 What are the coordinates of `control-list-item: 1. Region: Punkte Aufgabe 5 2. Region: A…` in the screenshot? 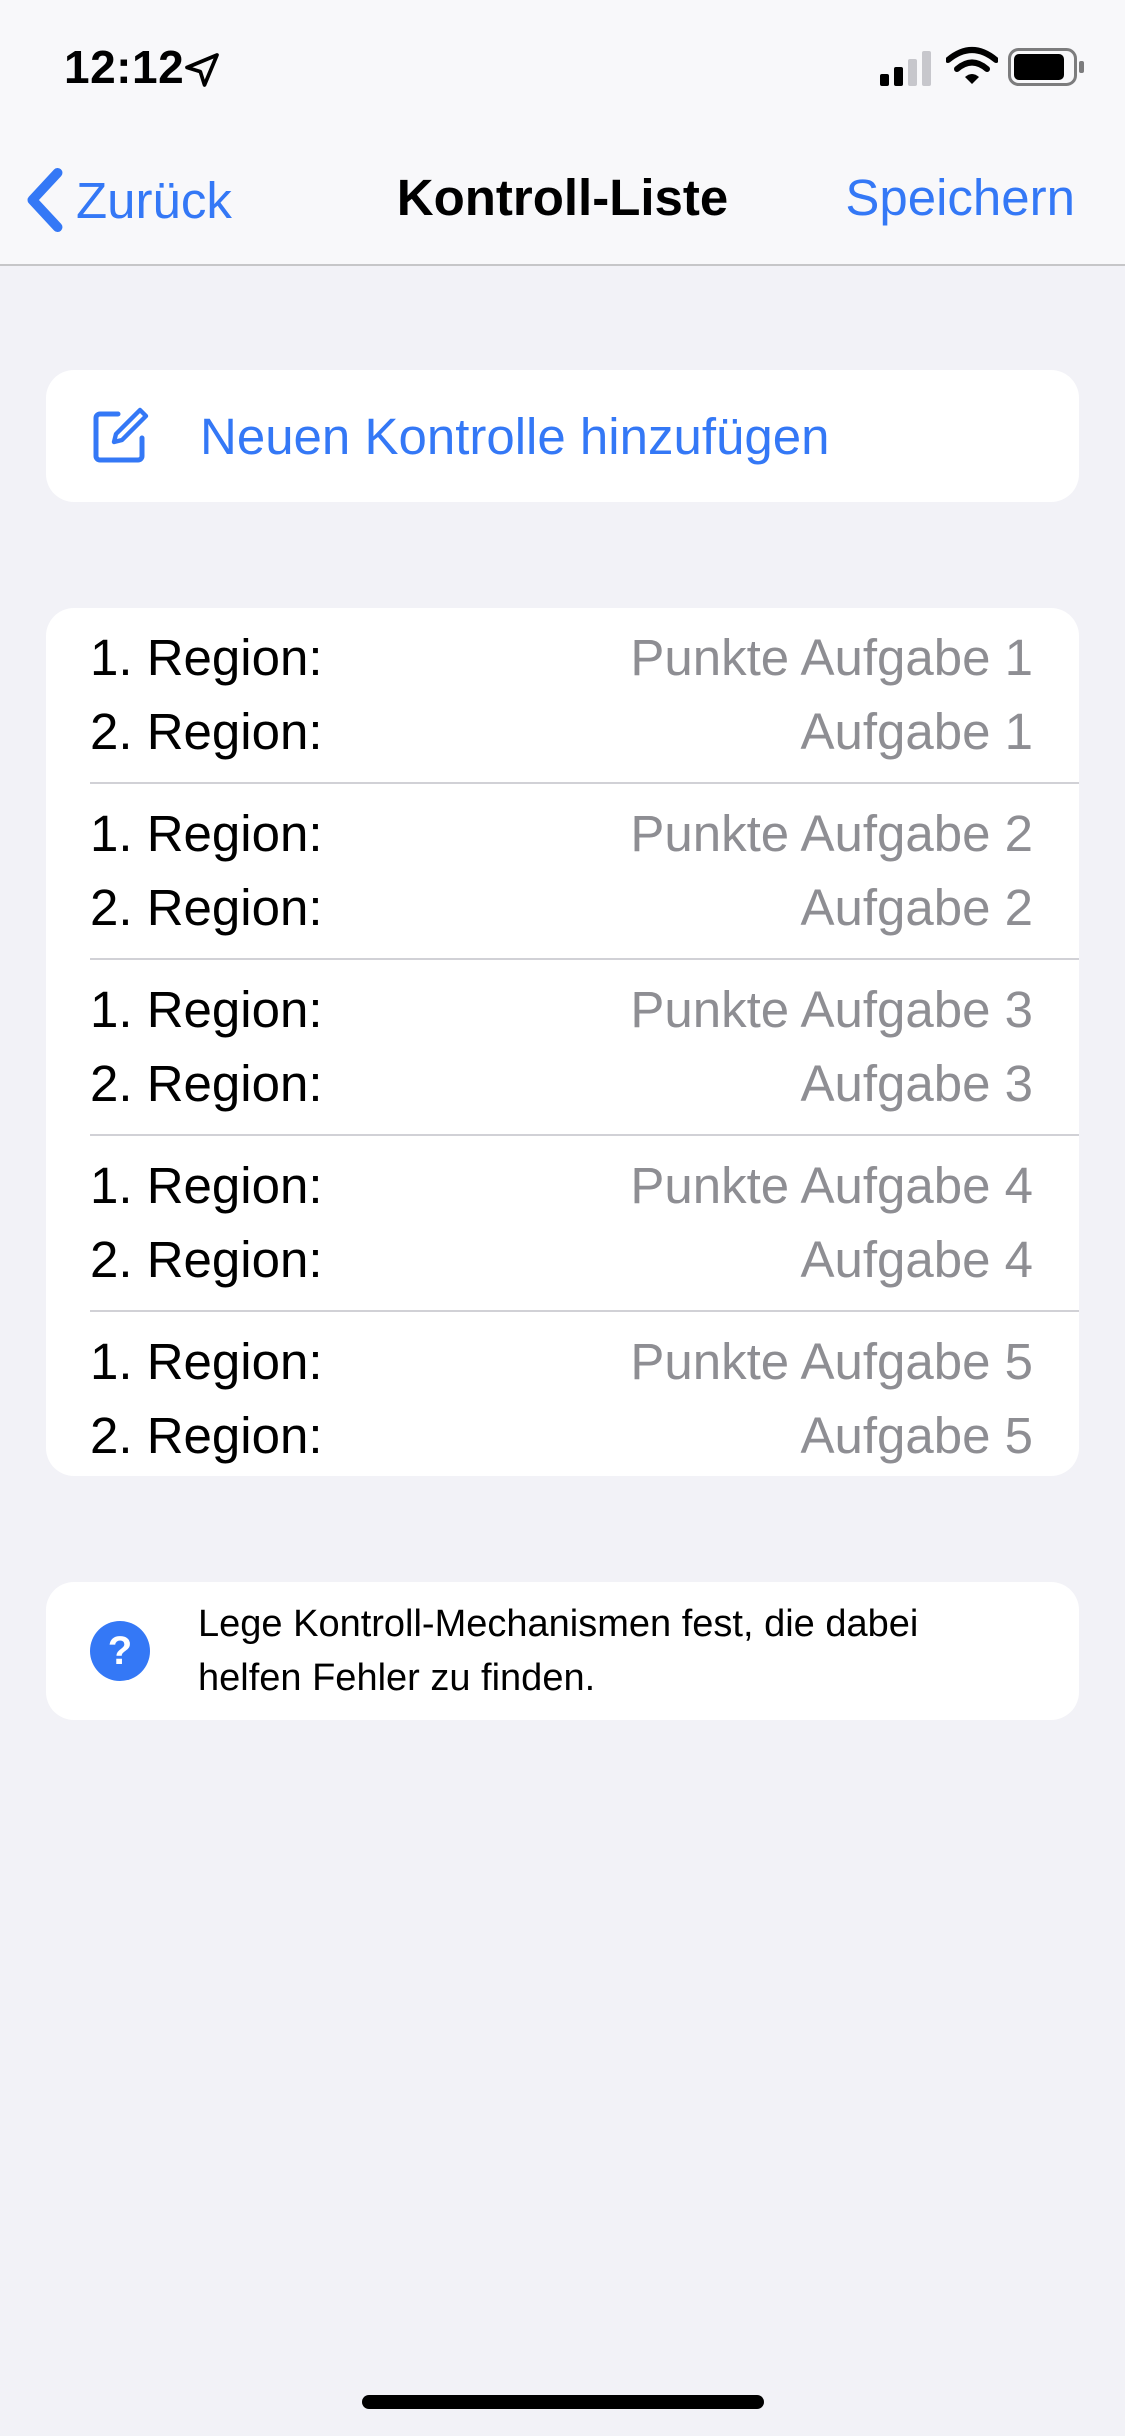 It's located at (584, 1394).